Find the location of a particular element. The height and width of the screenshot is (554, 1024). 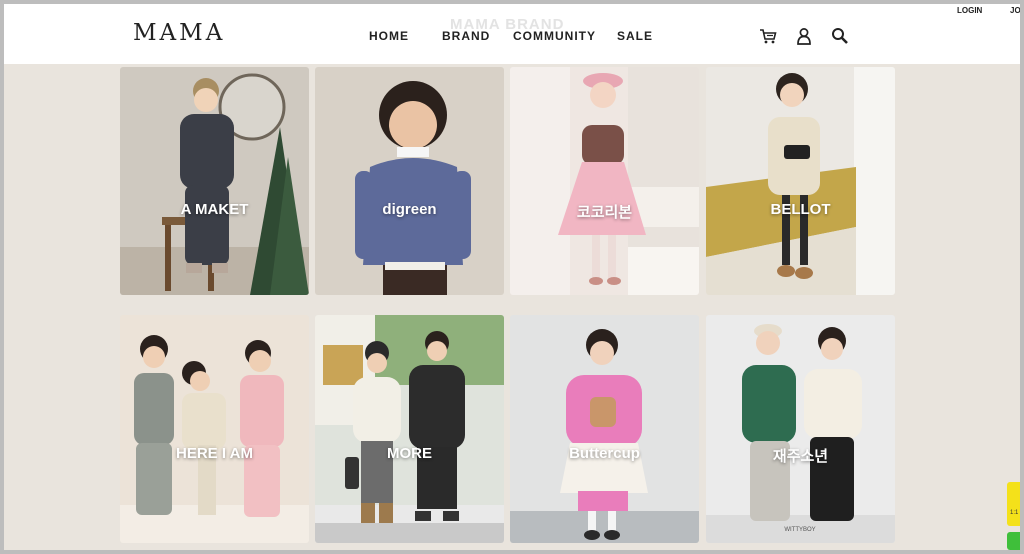

brand-card-buttercup: Buttercup is located at coordinates (604, 429).